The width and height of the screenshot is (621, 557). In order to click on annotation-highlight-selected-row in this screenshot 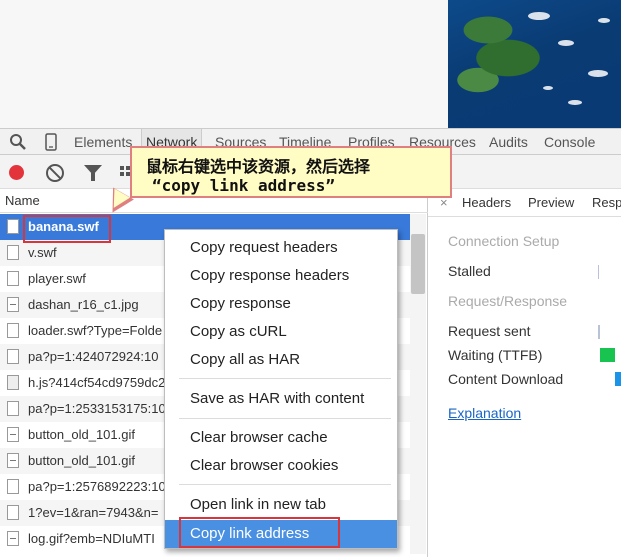, I will do `click(67, 229)`.